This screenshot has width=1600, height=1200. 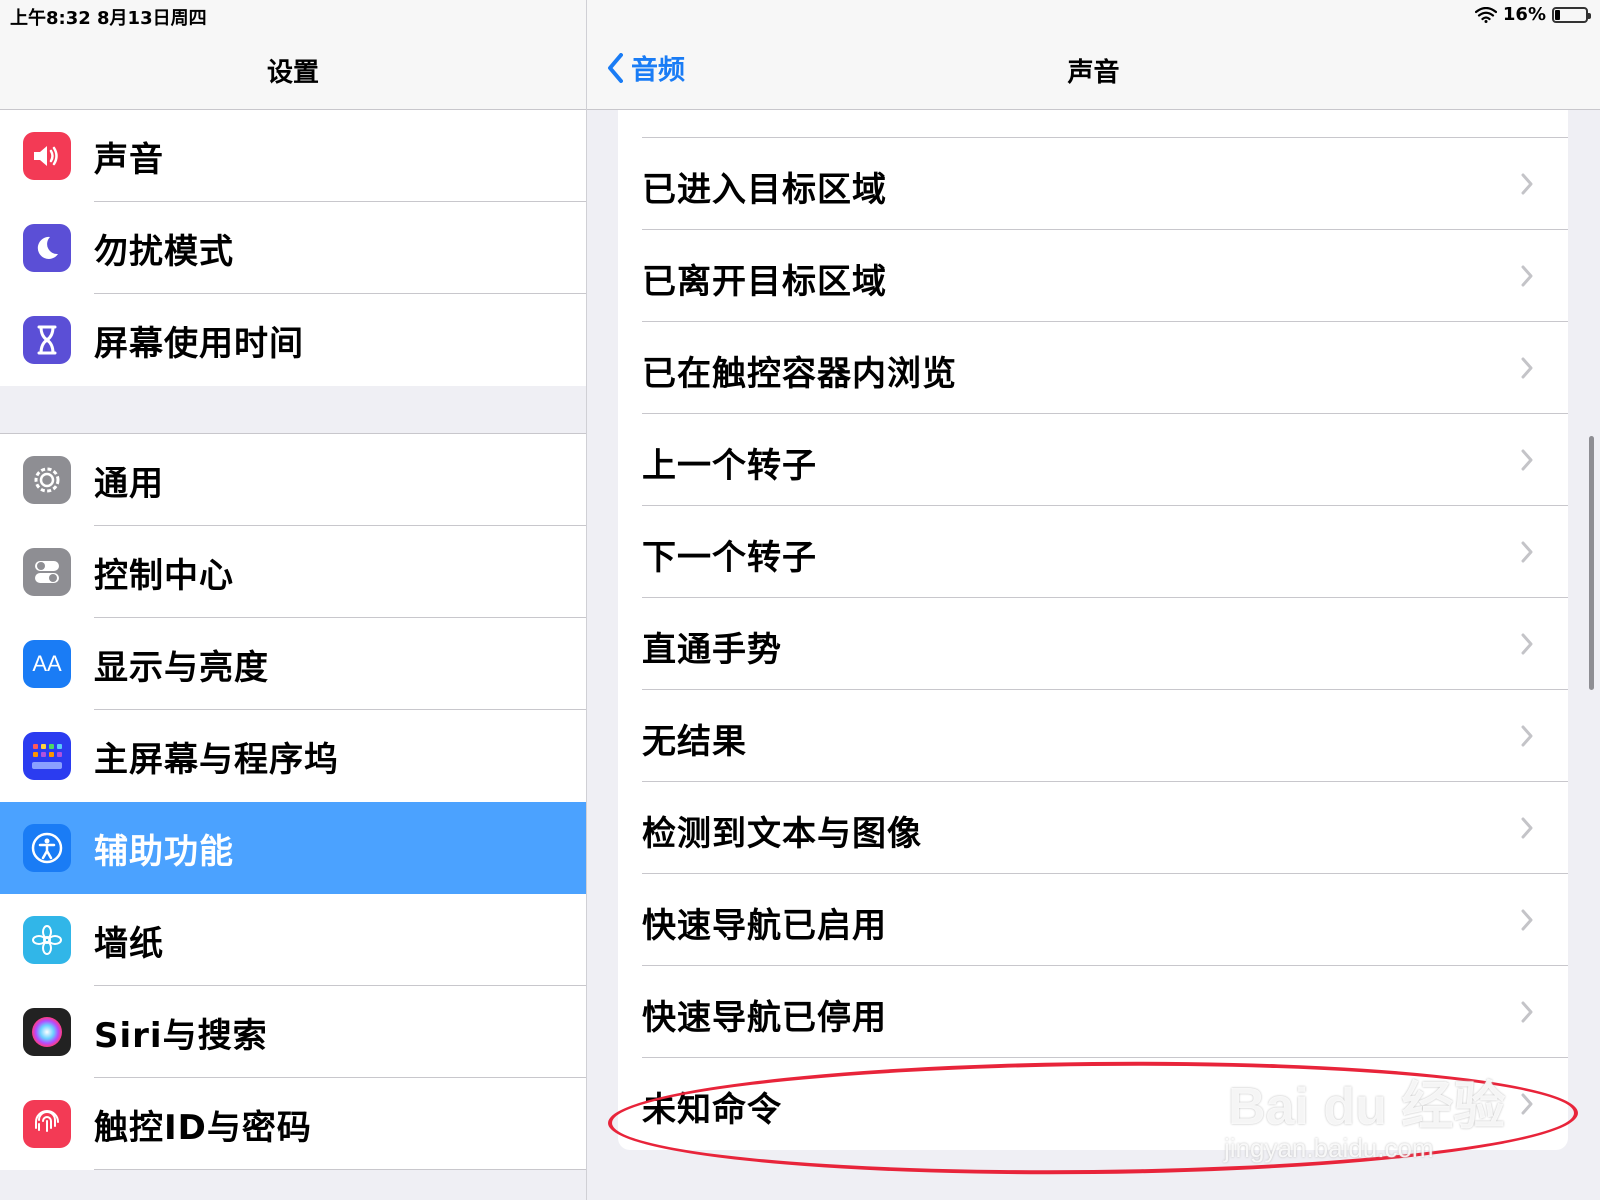 I want to click on siri-icon, so click(x=47, y=1032).